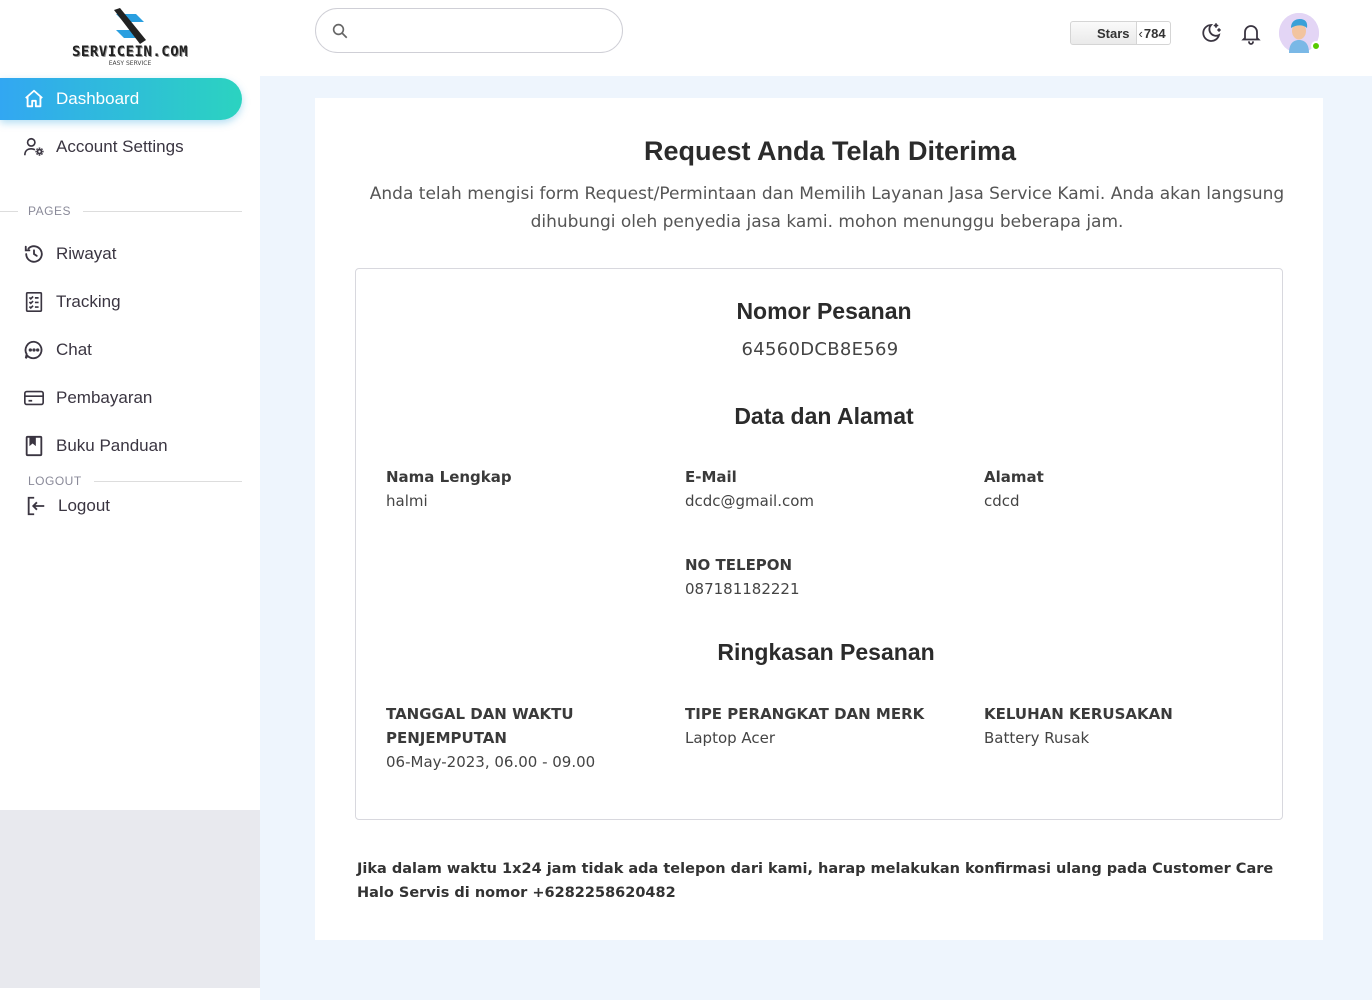  Describe the element at coordinates (739, 565) in the screenshot. I see `field-label: NO TELEPON` at that location.